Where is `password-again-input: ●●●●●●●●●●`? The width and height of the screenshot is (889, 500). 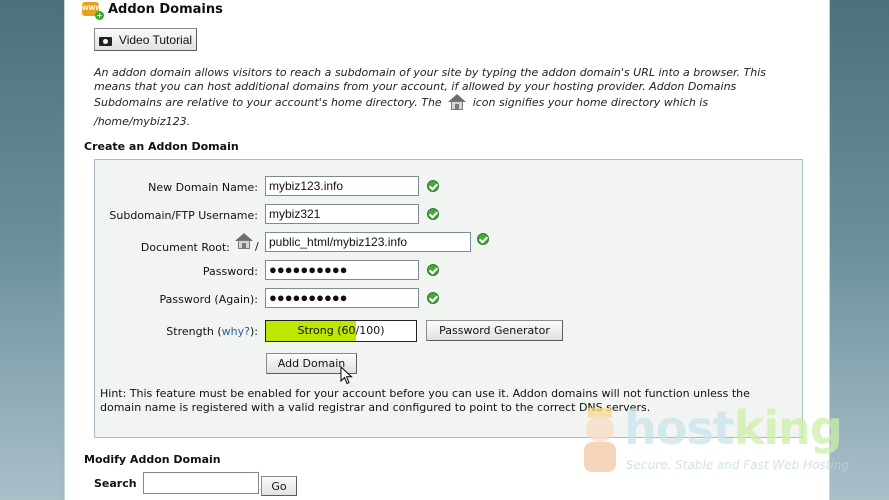 password-again-input: ●●●●●●●●●● is located at coordinates (342, 298).